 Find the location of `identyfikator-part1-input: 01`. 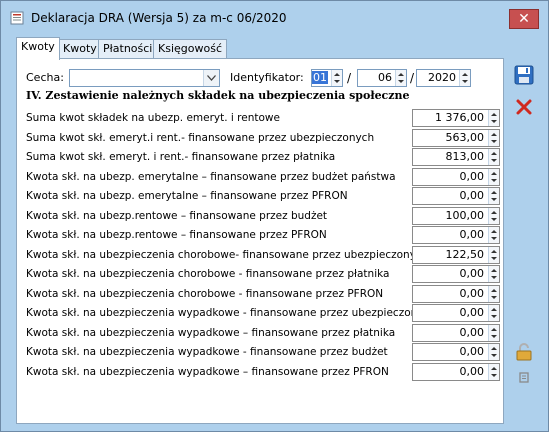

identyfikator-part1-input: 01 is located at coordinates (327, 78).